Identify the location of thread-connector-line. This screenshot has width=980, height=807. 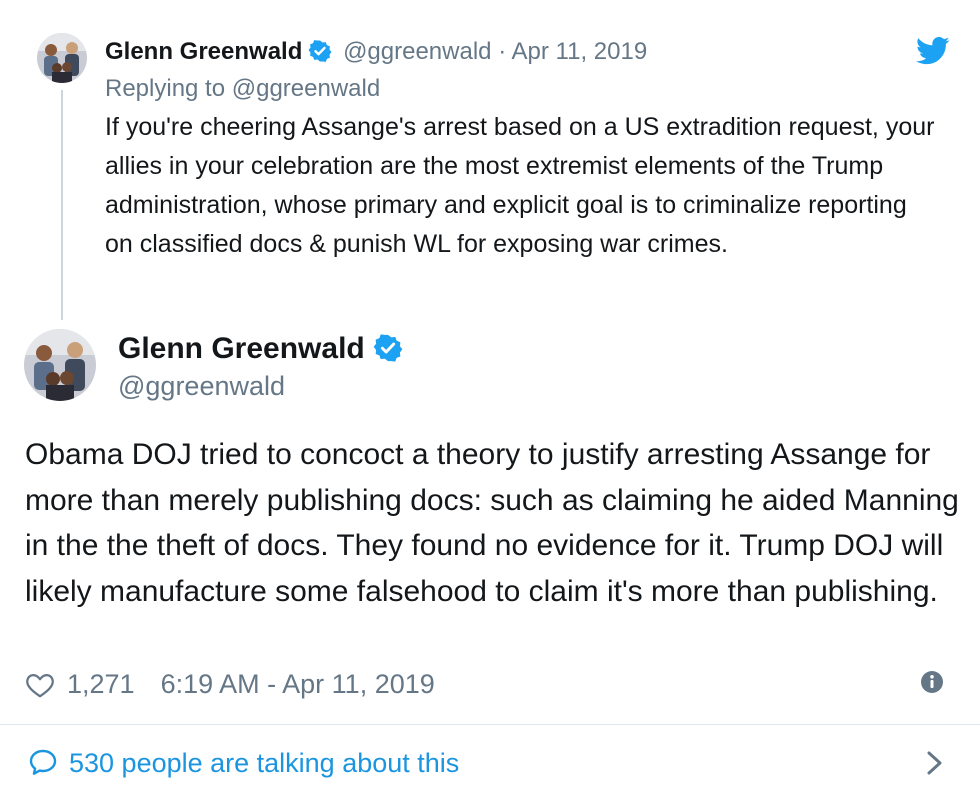
(62, 205).